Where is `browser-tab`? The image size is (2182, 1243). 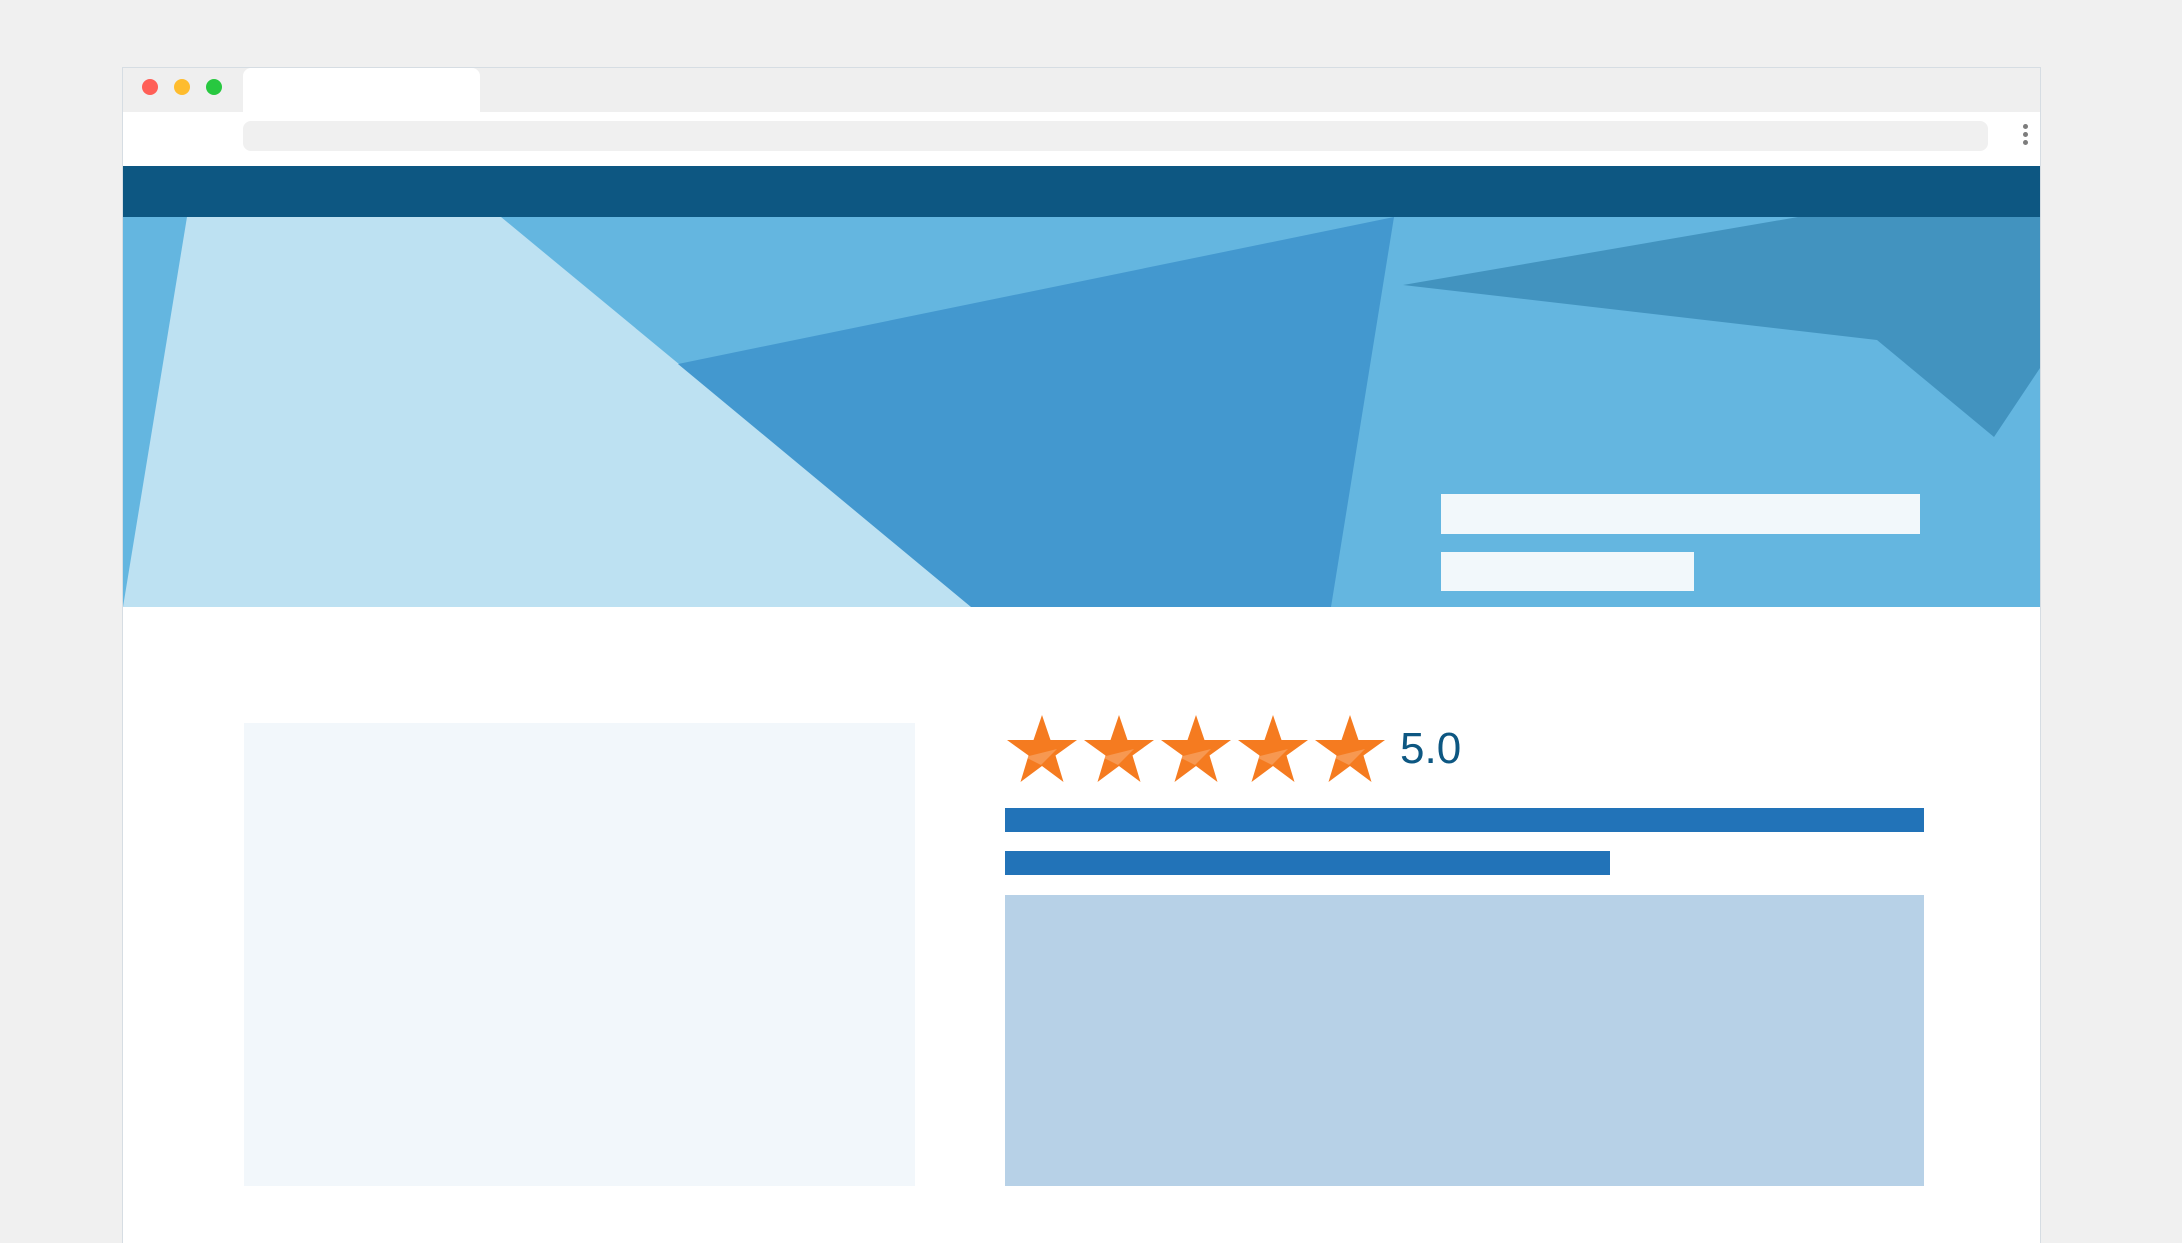
browser-tab is located at coordinates (361, 90).